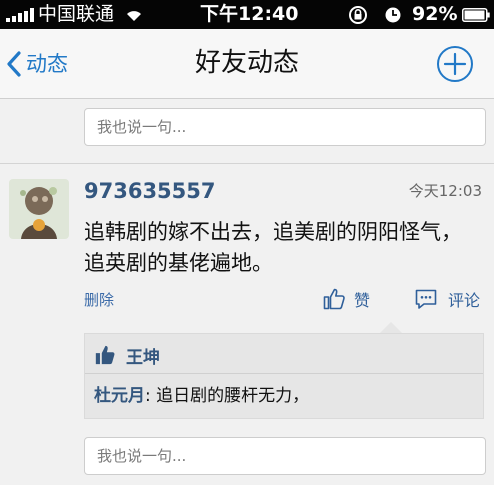  I want to click on comment-item: 杜元月: 追日剧的腰杆无力，, so click(201, 396).